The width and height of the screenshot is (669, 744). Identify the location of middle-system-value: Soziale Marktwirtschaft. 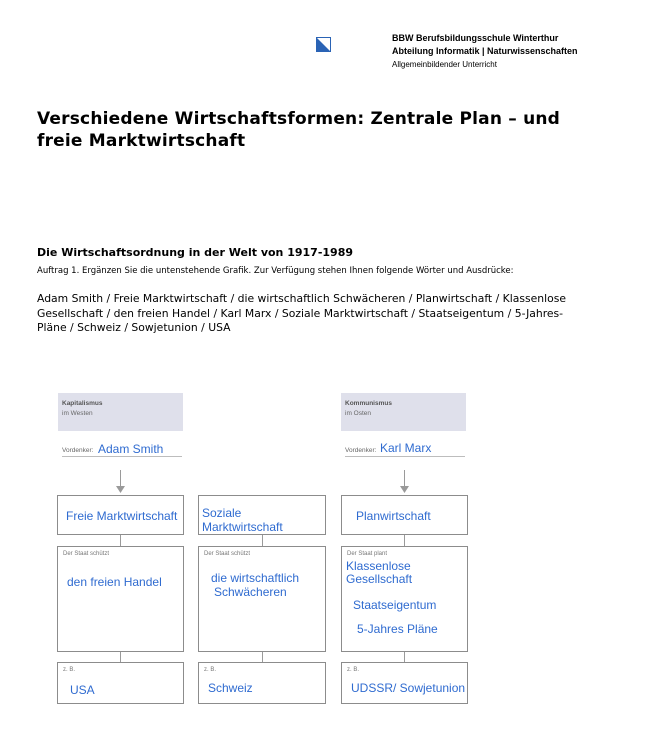
(242, 520).